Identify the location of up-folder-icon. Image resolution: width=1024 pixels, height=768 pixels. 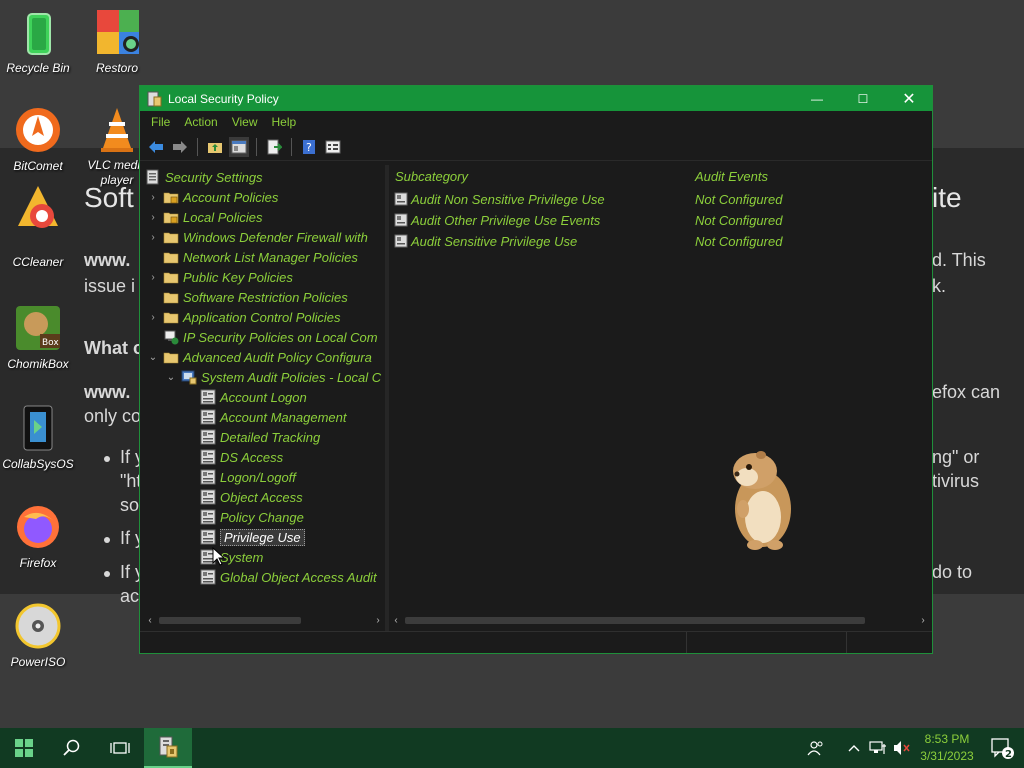
(215, 147).